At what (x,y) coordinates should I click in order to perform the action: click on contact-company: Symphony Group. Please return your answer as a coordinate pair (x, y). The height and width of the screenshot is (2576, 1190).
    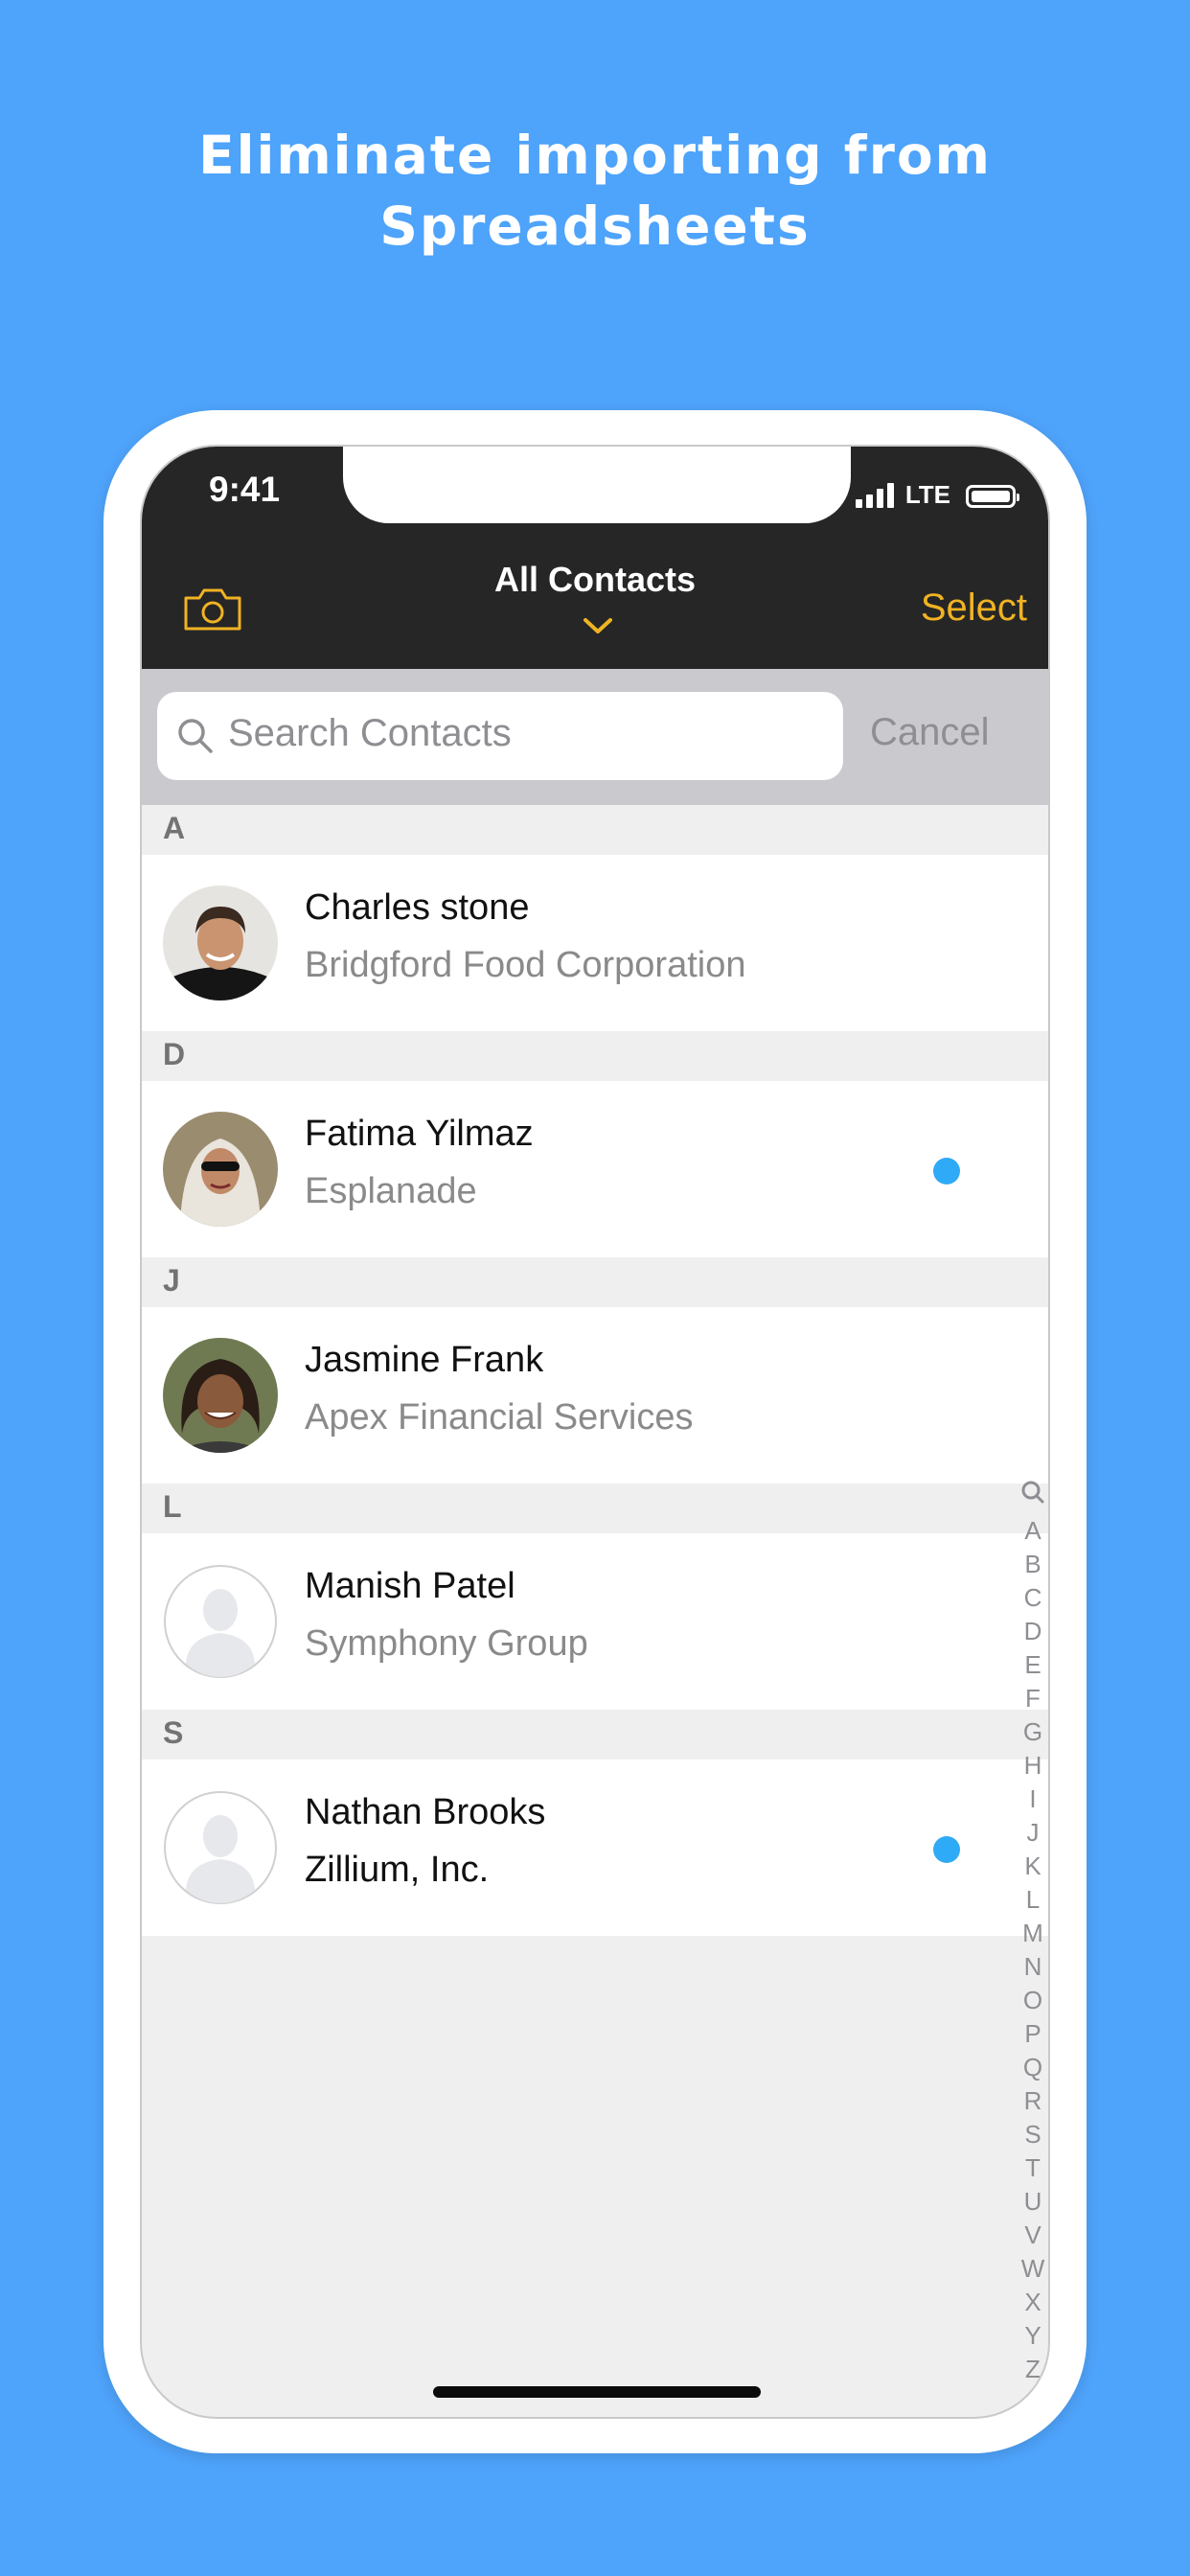
    Looking at the image, I should click on (447, 1644).